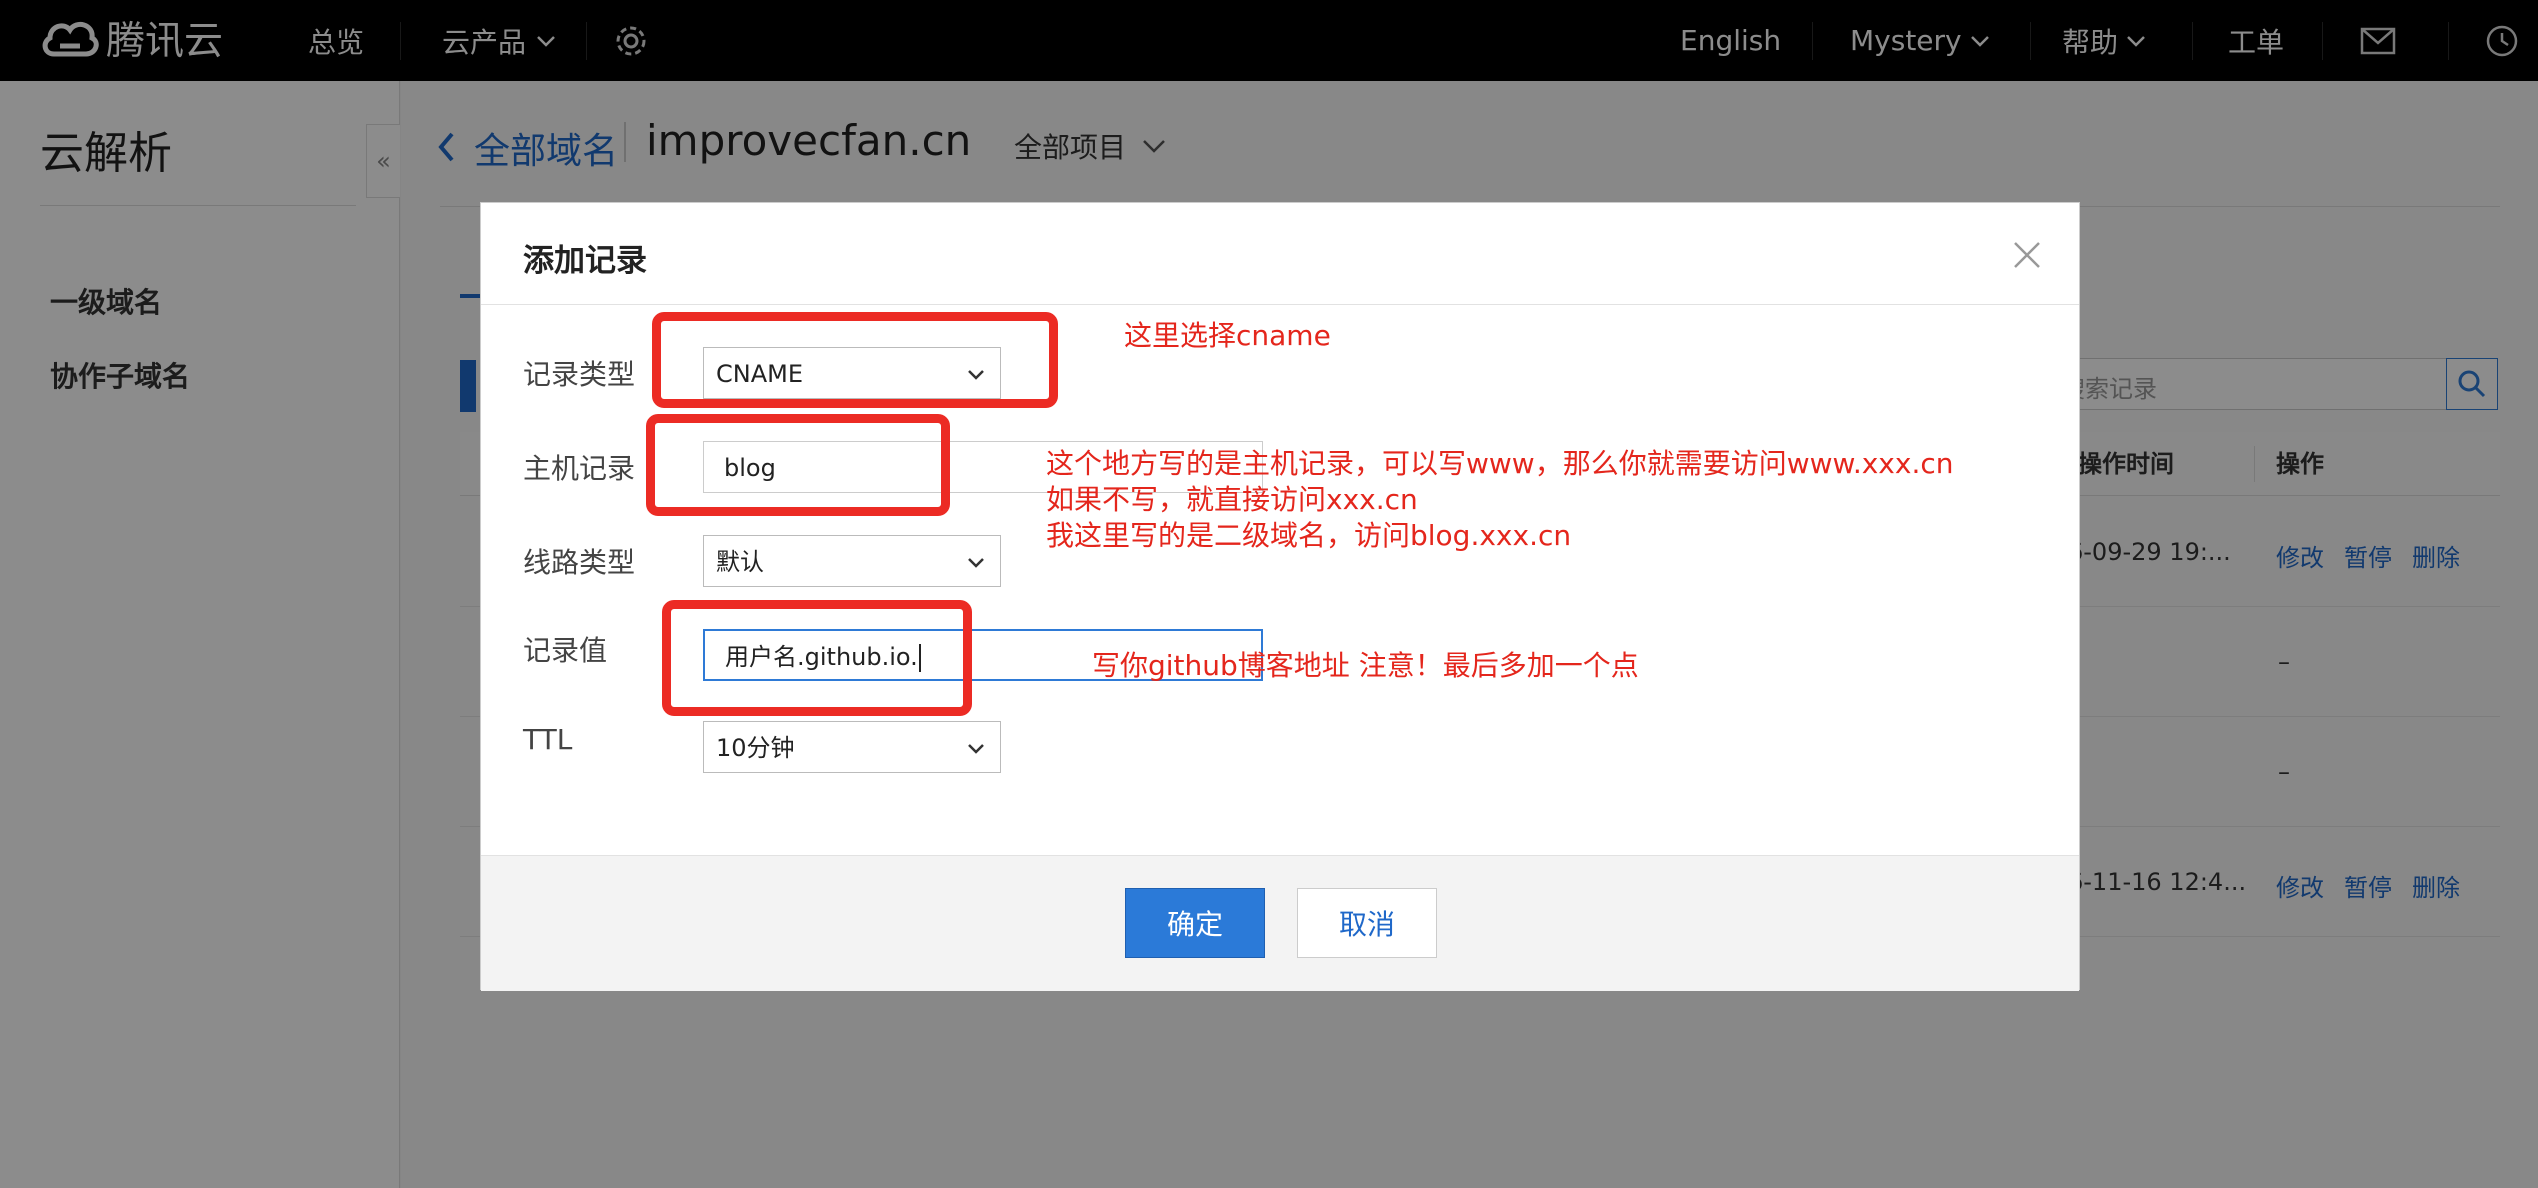  I want to click on cancel-button: 取消, so click(1367, 923).